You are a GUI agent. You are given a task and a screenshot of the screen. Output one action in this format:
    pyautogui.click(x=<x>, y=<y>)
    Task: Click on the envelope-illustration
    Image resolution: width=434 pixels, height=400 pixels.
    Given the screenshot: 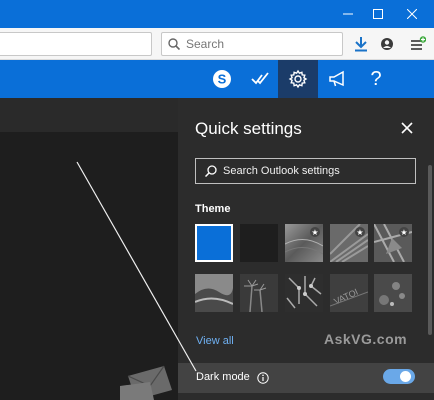 What is the action you would take?
    pyautogui.click(x=146, y=382)
    